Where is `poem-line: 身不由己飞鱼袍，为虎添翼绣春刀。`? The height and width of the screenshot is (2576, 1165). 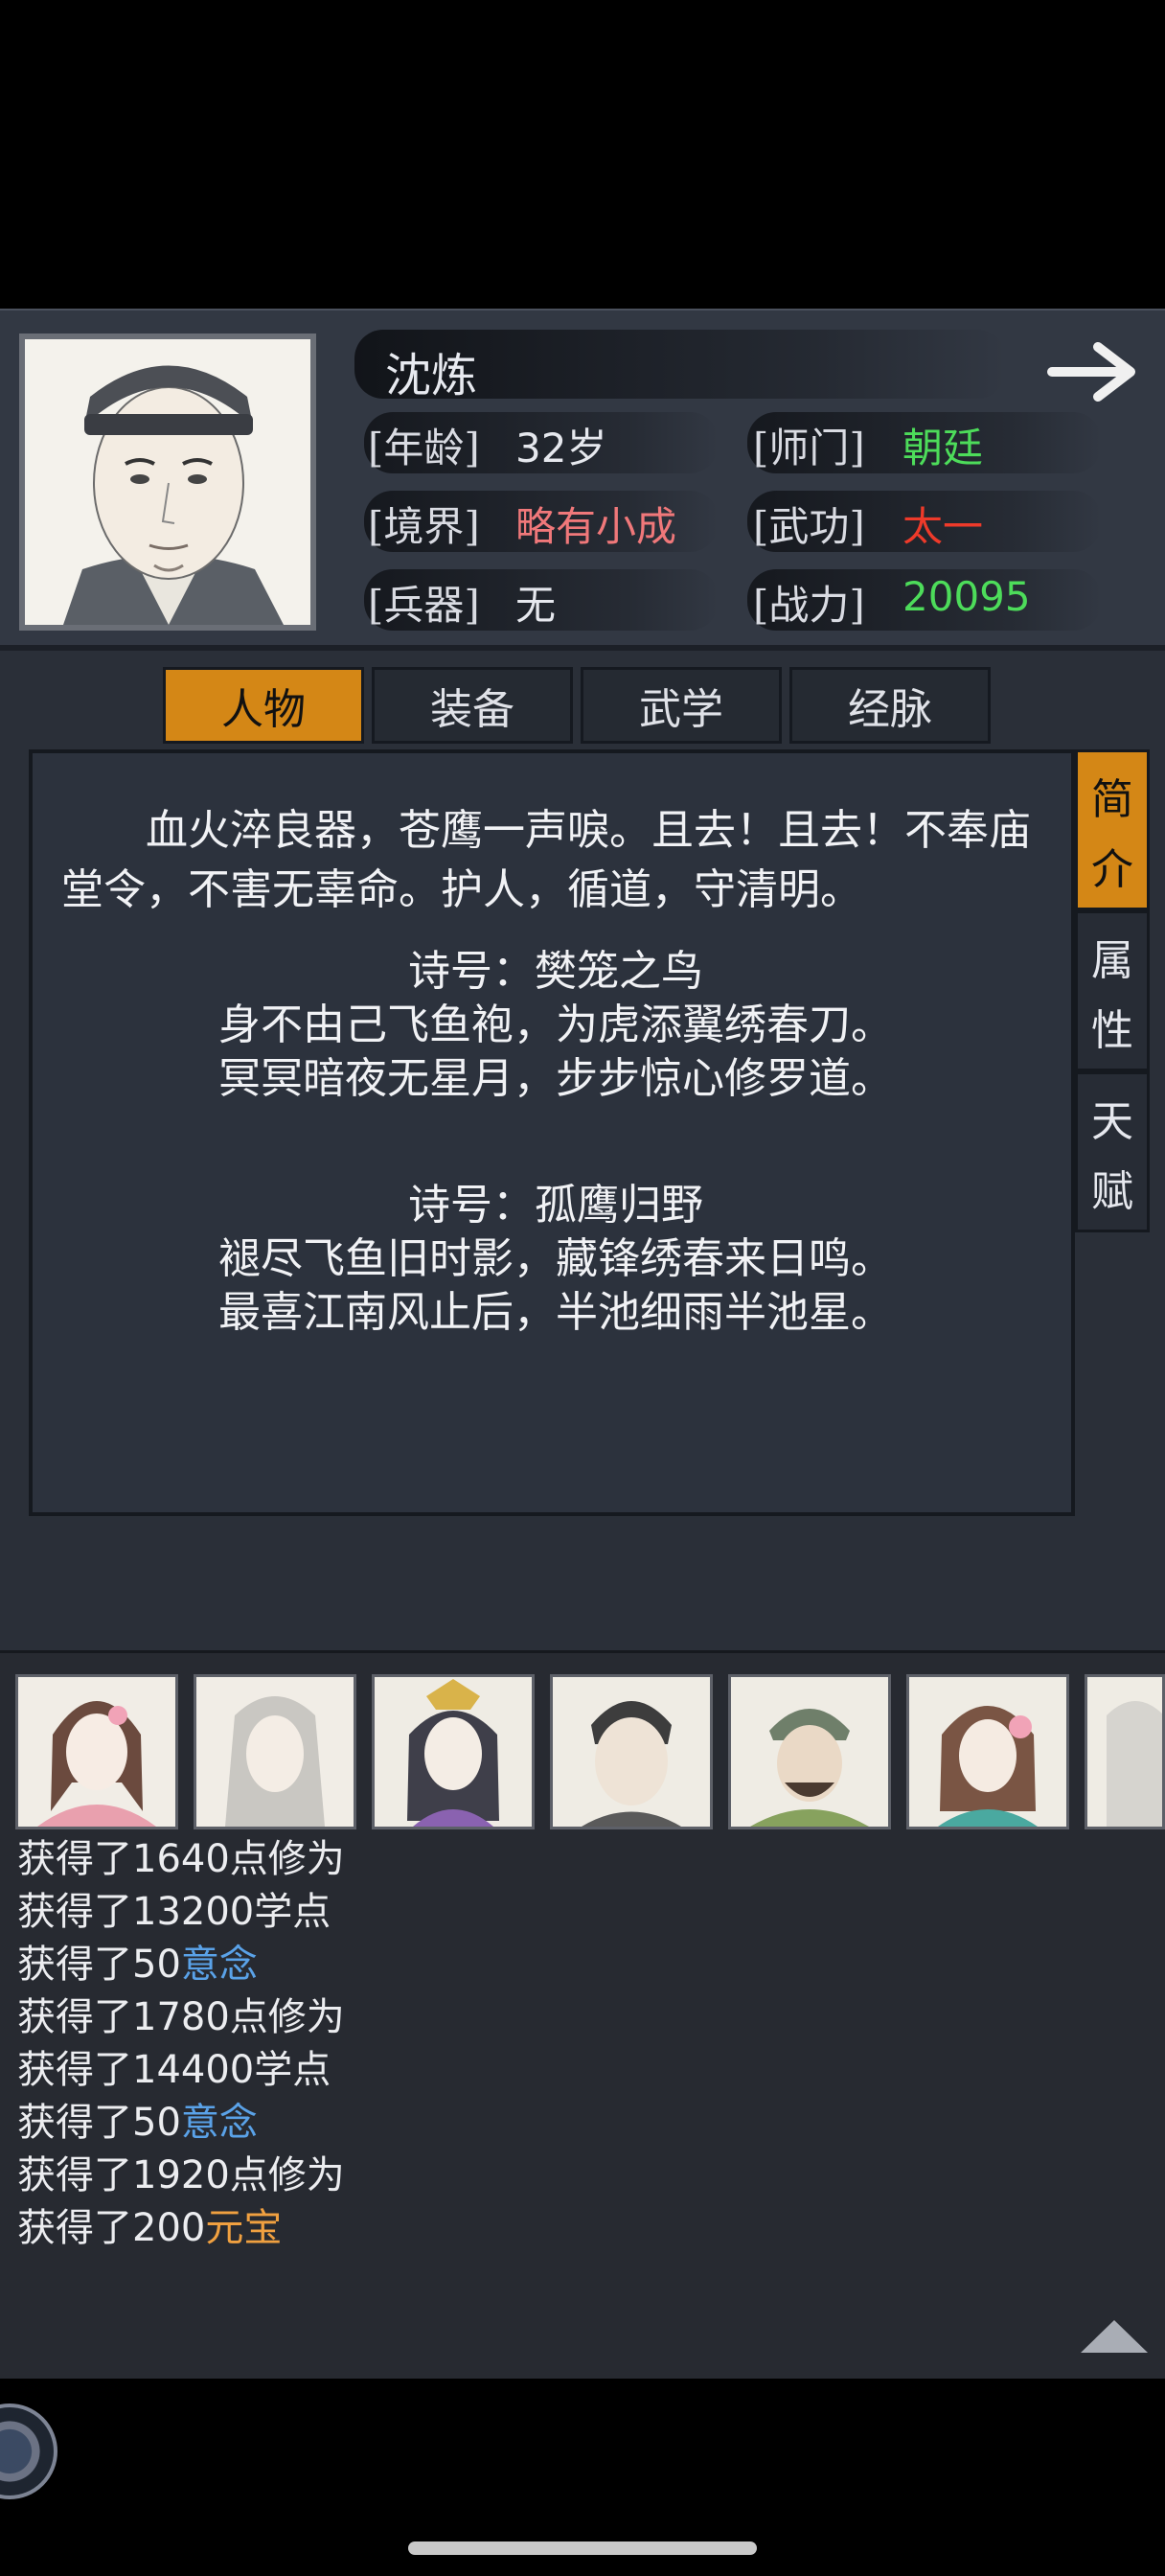
poem-line: 身不由己飞鱼袍，为虎添翼绣春刀。 is located at coordinates (556, 1024).